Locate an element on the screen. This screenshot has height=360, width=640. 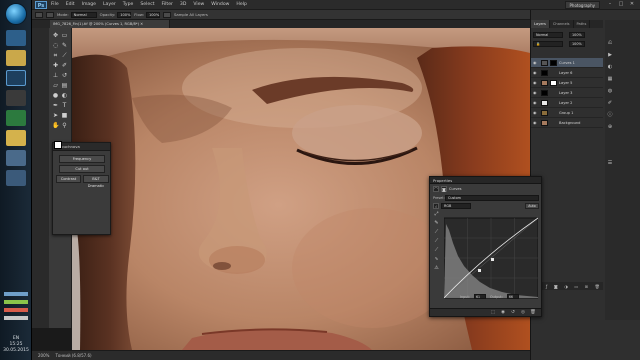
menu-help: Help is located at coordinates (241, 4).